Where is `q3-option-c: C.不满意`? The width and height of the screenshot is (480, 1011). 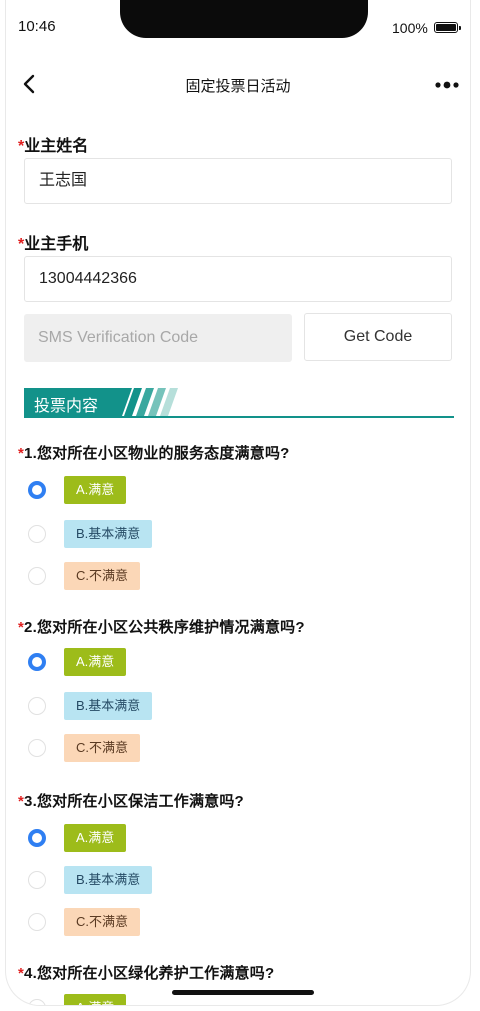
q3-option-c: C.不满意 is located at coordinates (102, 922).